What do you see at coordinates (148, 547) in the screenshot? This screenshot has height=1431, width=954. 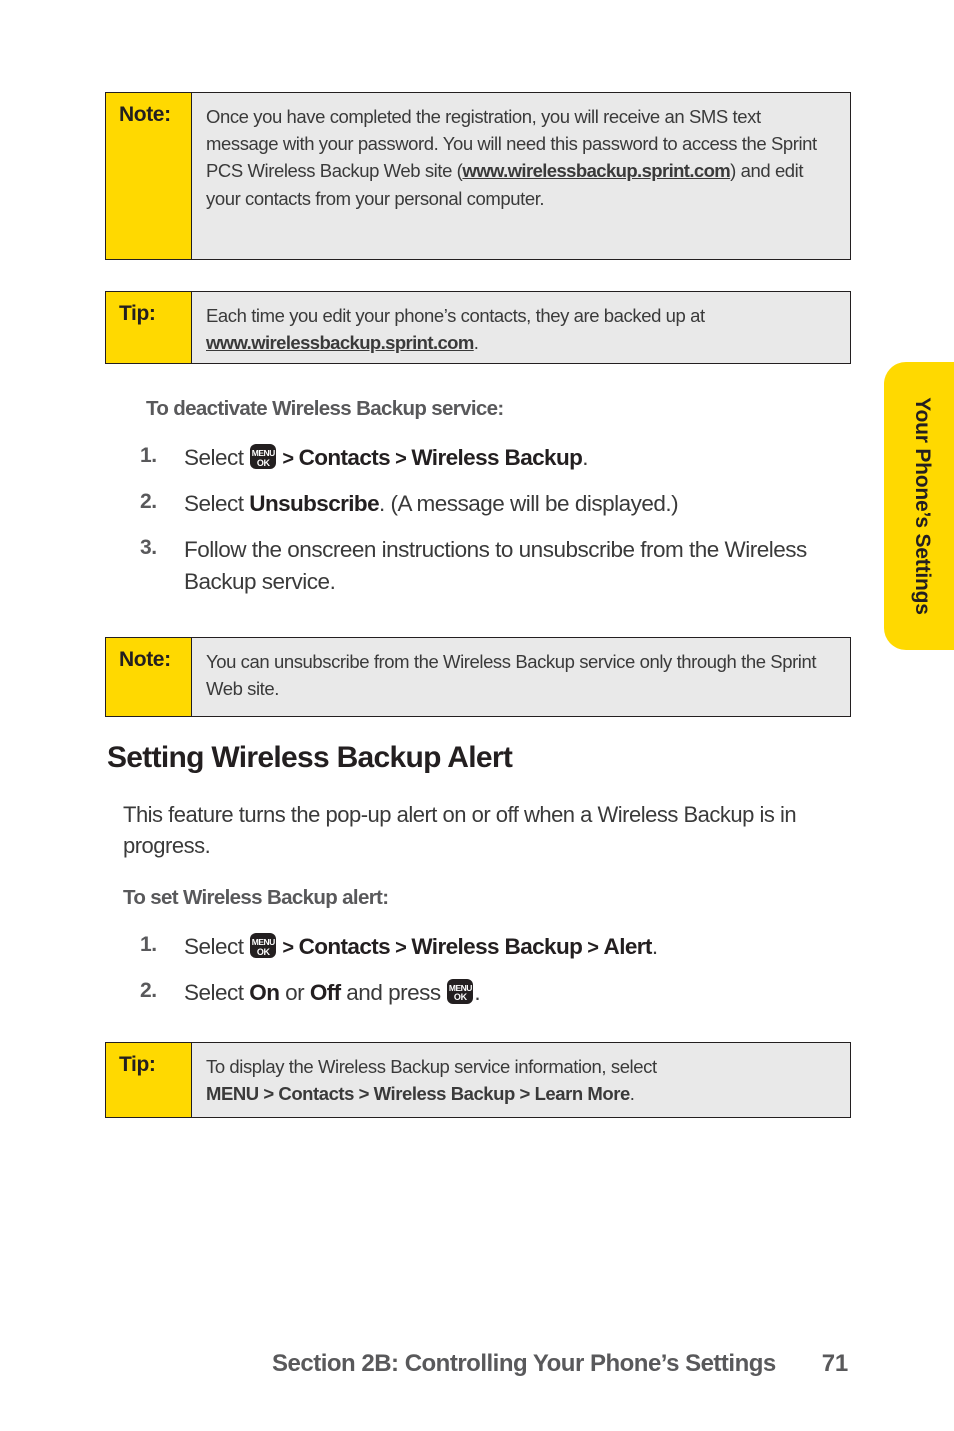 I see `step-number: 3.` at bounding box center [148, 547].